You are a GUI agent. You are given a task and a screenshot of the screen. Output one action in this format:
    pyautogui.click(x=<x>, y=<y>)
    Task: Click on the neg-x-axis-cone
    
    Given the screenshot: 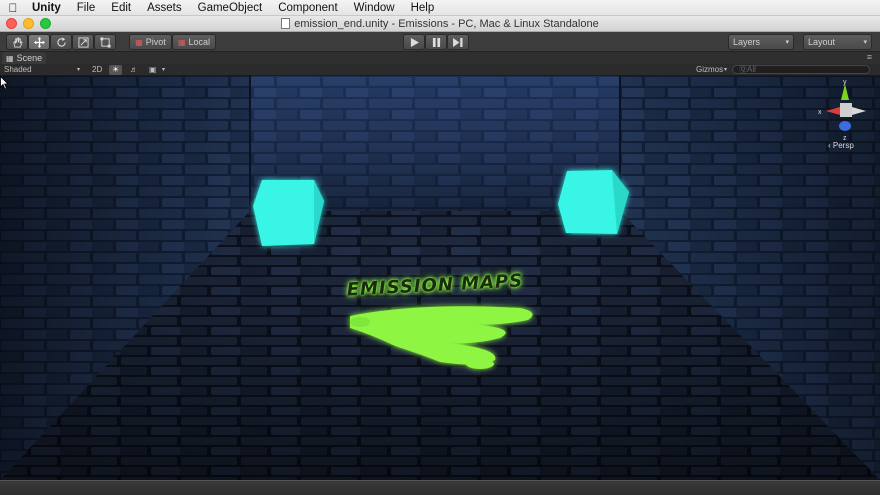 What is the action you would take?
    pyautogui.click(x=859, y=111)
    